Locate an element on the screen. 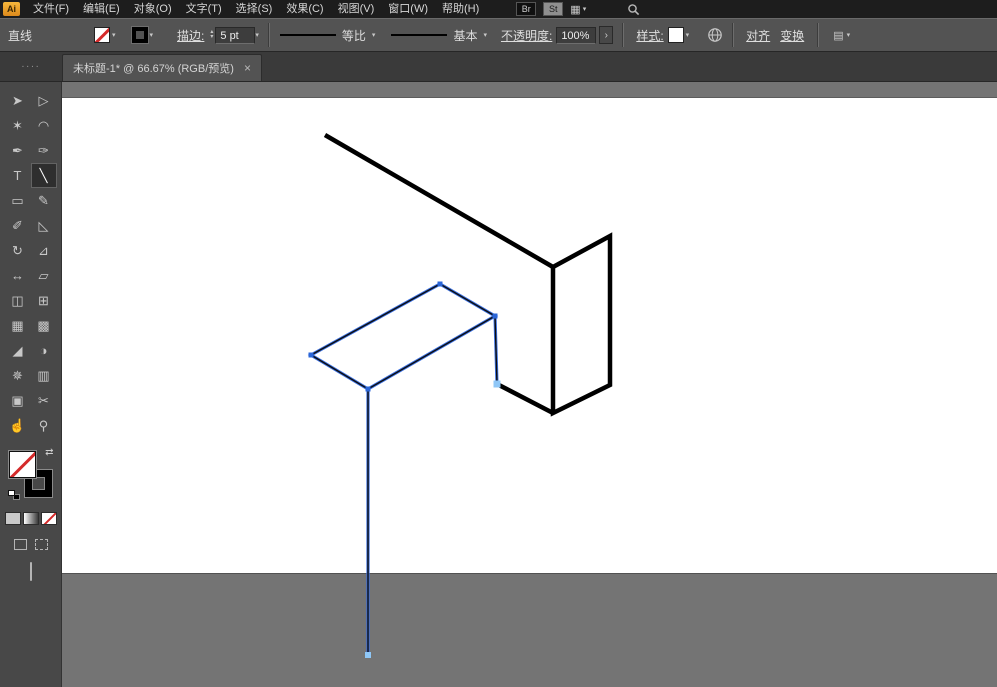 The image size is (997, 687). eraser-tool: ◺ is located at coordinates (44, 225).